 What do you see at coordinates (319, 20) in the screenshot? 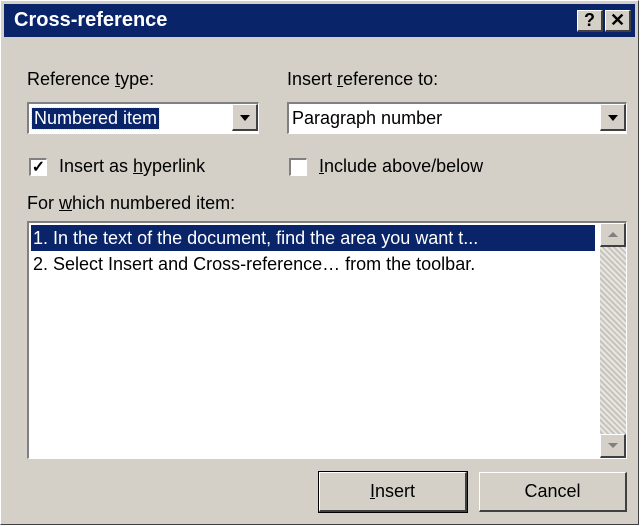
I see `title-bar: Cross-reference ? ✕` at bounding box center [319, 20].